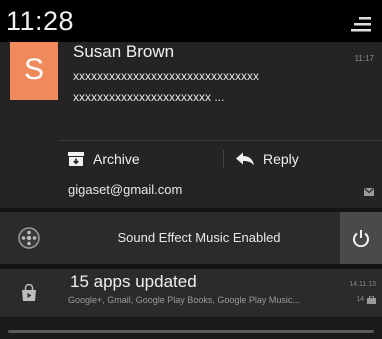  Describe the element at coordinates (191, 331) in the screenshot. I see `notification-shade-handle` at that location.